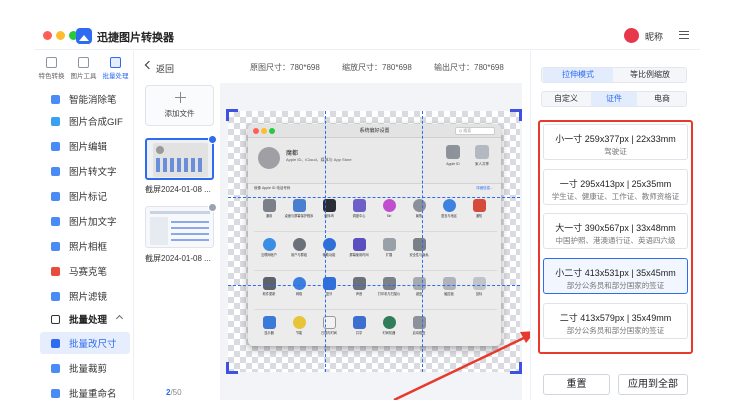  What do you see at coordinates (389, 283) in the screenshot?
I see `printer-icon` at bounding box center [389, 283].